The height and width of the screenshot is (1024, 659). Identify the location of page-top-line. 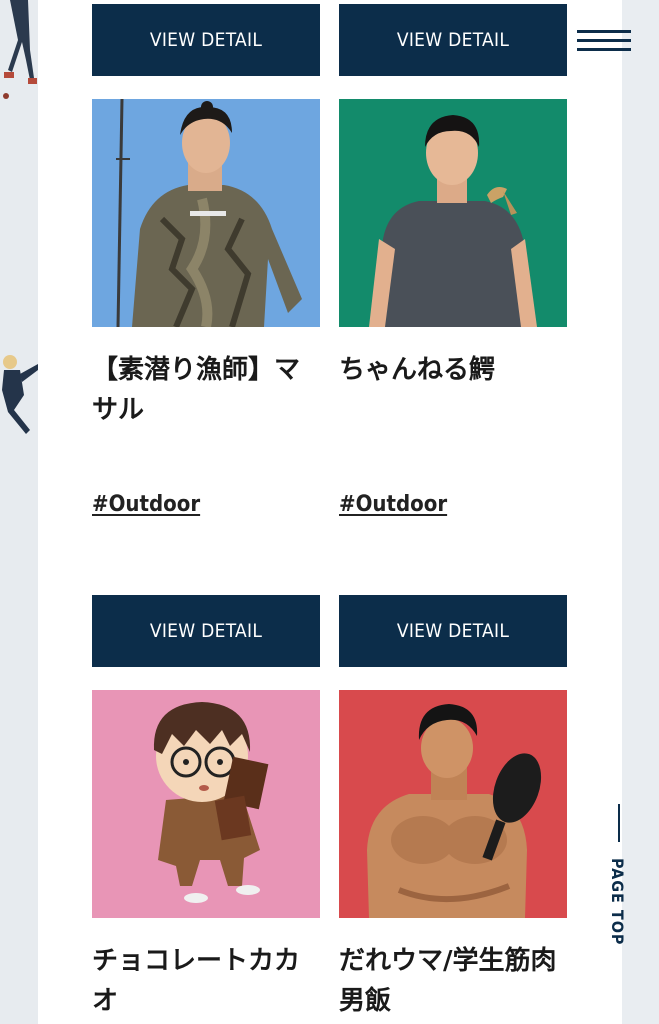
(619, 823).